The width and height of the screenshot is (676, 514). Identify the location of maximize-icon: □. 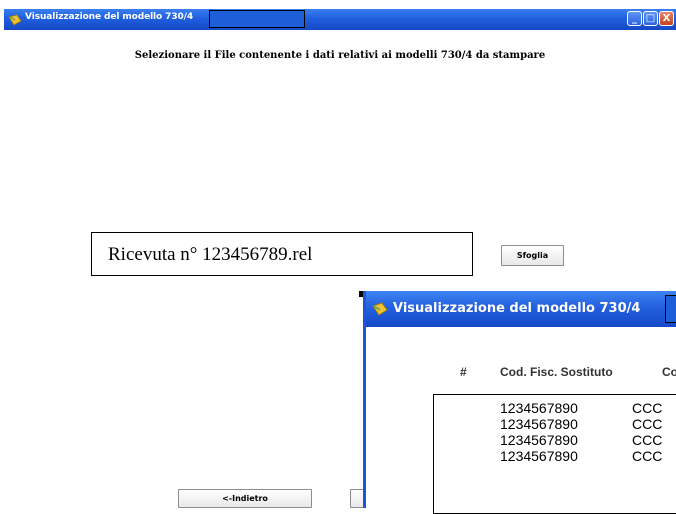
(650, 18).